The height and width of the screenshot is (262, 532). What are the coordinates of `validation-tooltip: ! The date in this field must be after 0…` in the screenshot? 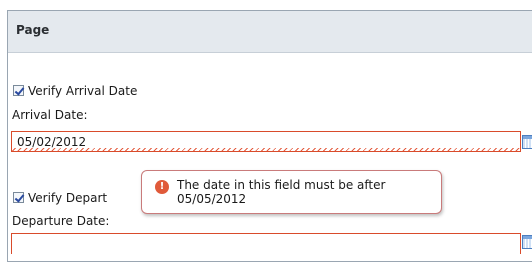 It's located at (291, 192).